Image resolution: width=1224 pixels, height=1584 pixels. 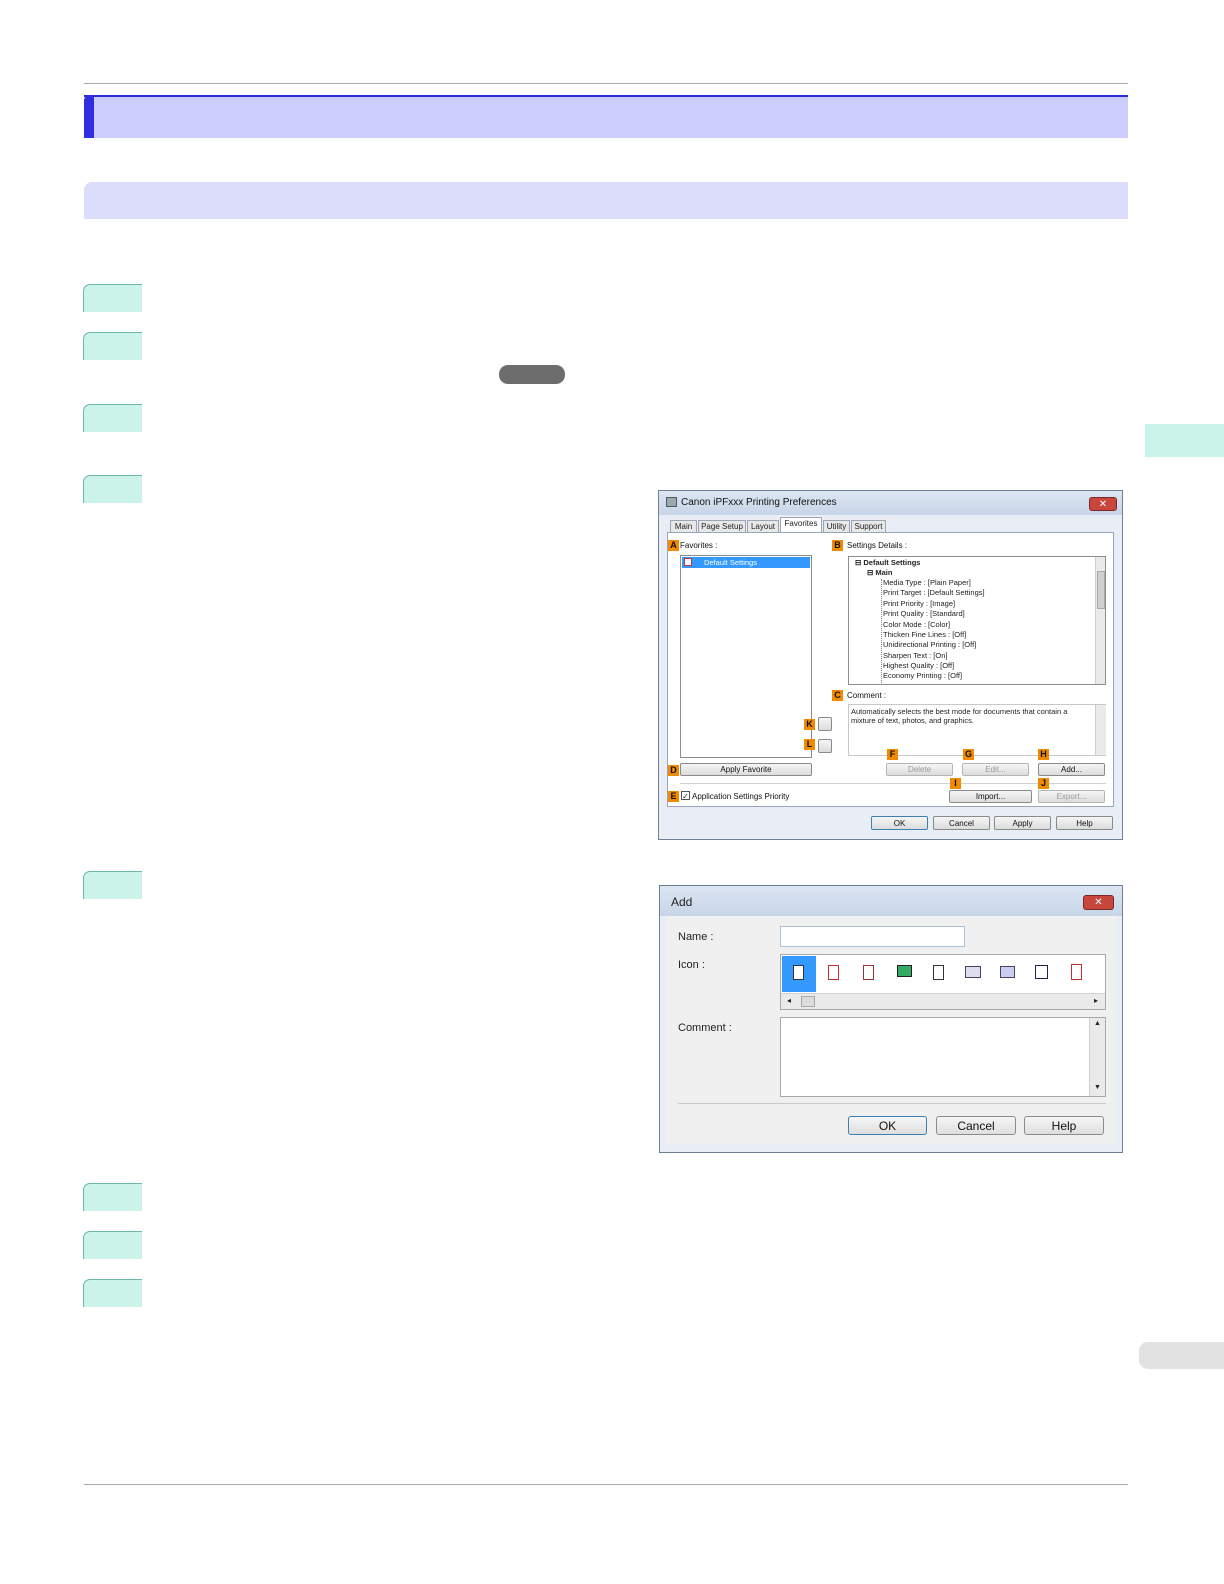 I want to click on app-priority-checkbox: ✓, so click(x=685, y=796).